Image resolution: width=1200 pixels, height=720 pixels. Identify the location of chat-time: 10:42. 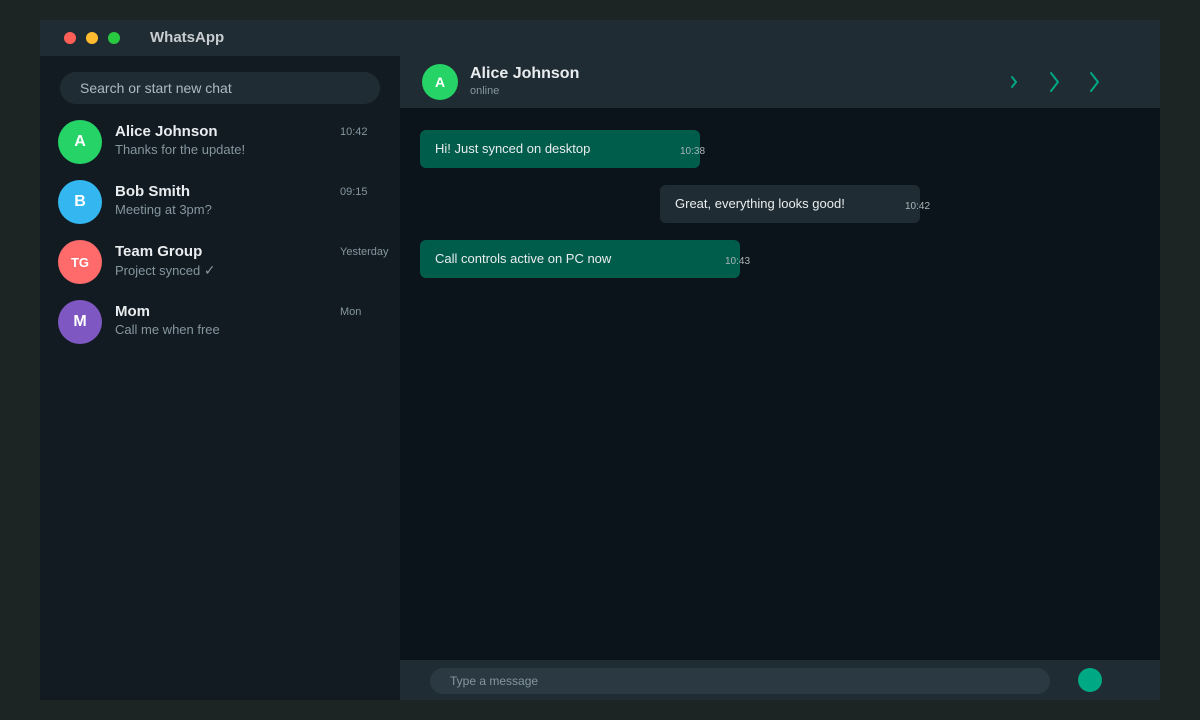
(354, 132).